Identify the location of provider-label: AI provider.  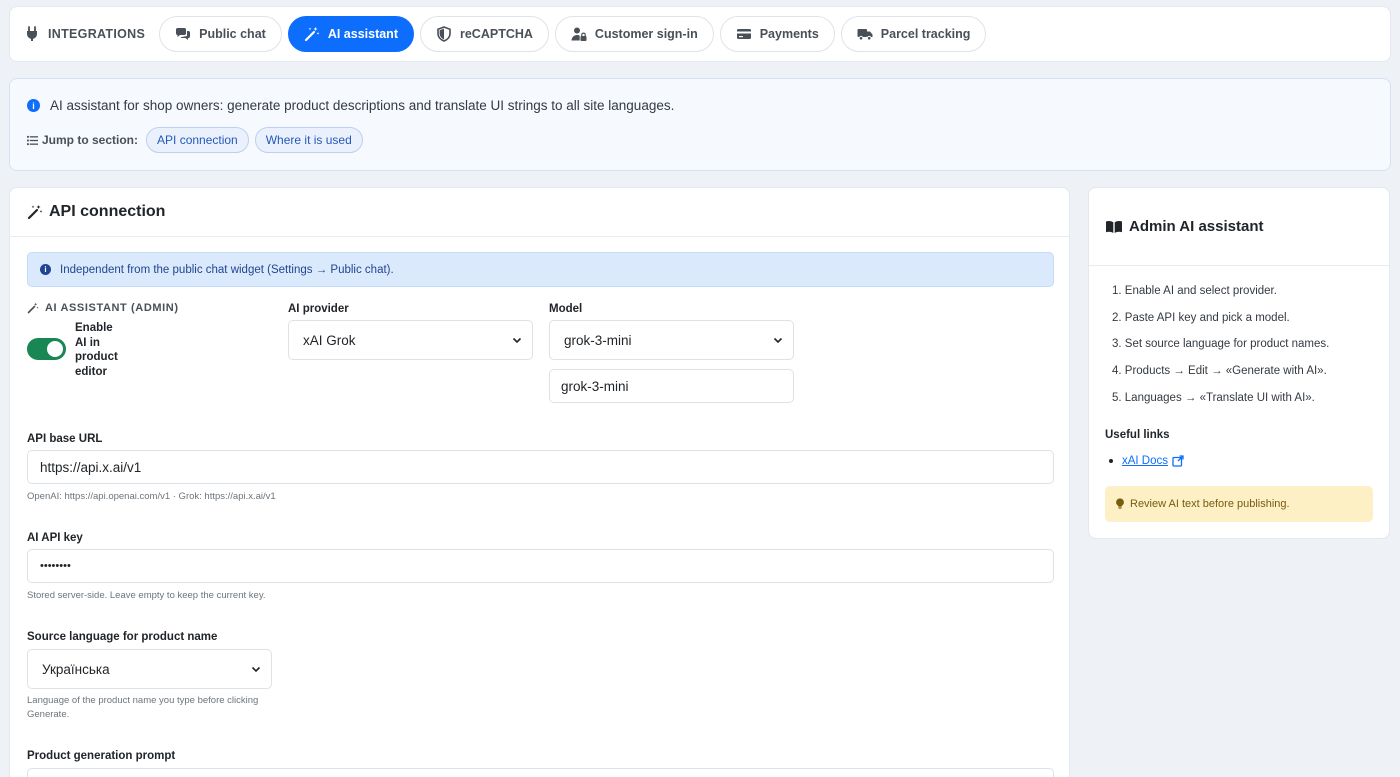
(318, 309).